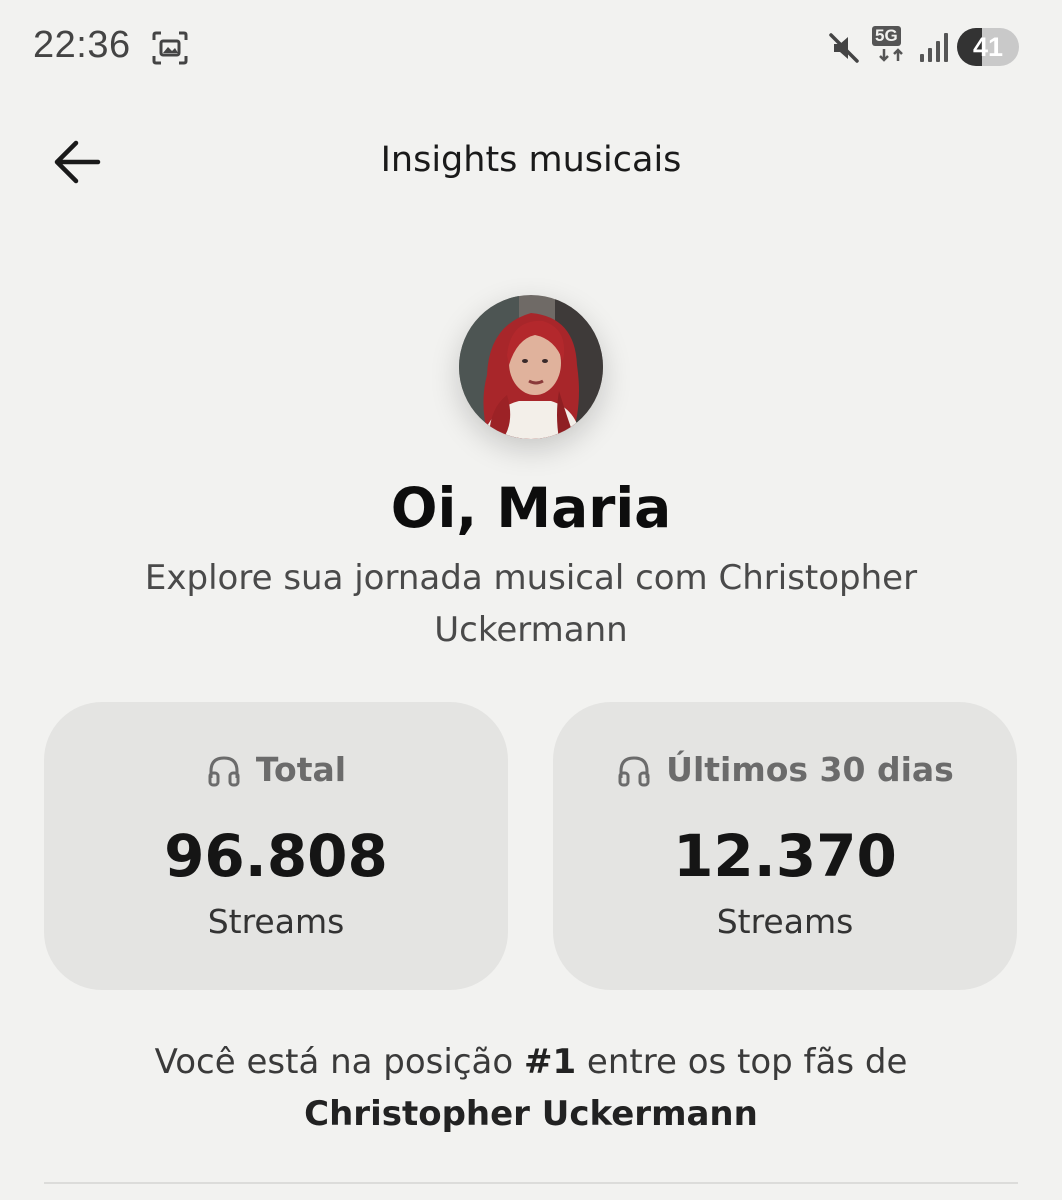  Describe the element at coordinates (934, 47) in the screenshot. I see `signal-icon` at that location.